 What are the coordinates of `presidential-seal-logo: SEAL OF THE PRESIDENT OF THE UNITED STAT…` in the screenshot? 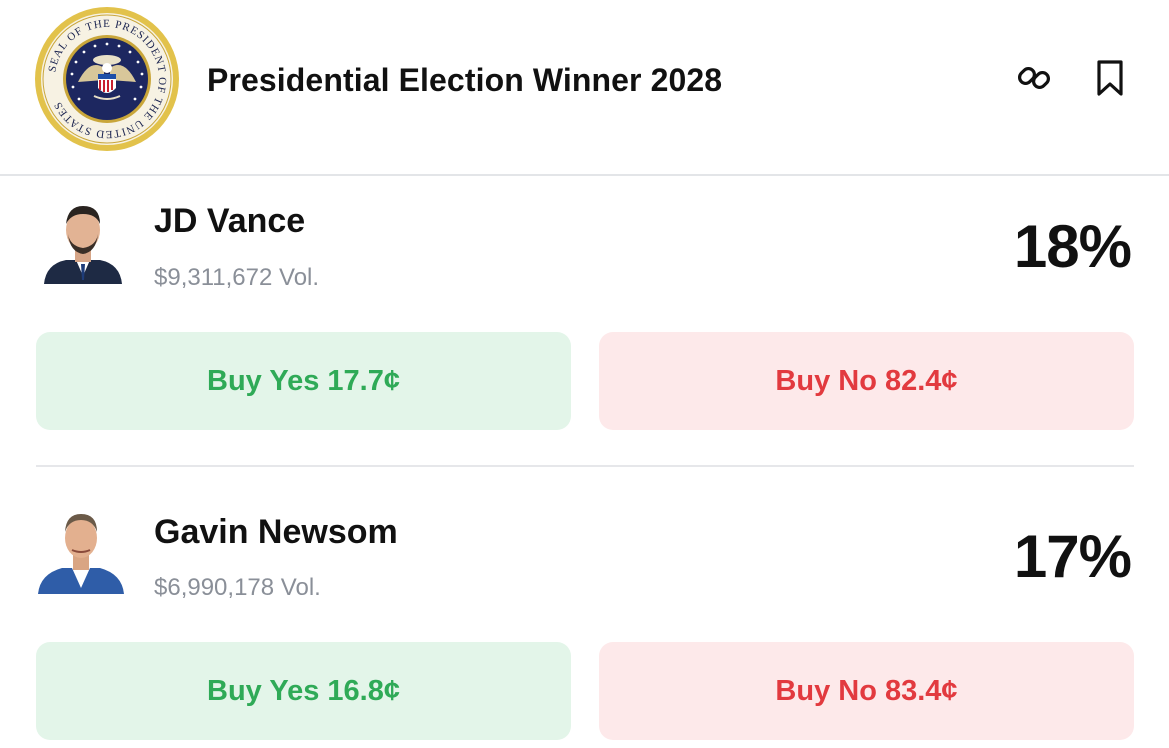 It's located at (107, 79).